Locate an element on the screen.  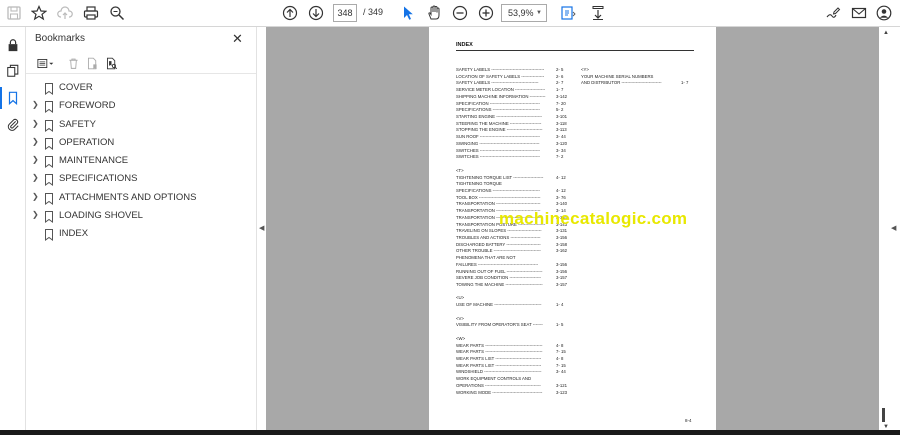
index-page-ref: 3-156 is located at coordinates (561, 271).